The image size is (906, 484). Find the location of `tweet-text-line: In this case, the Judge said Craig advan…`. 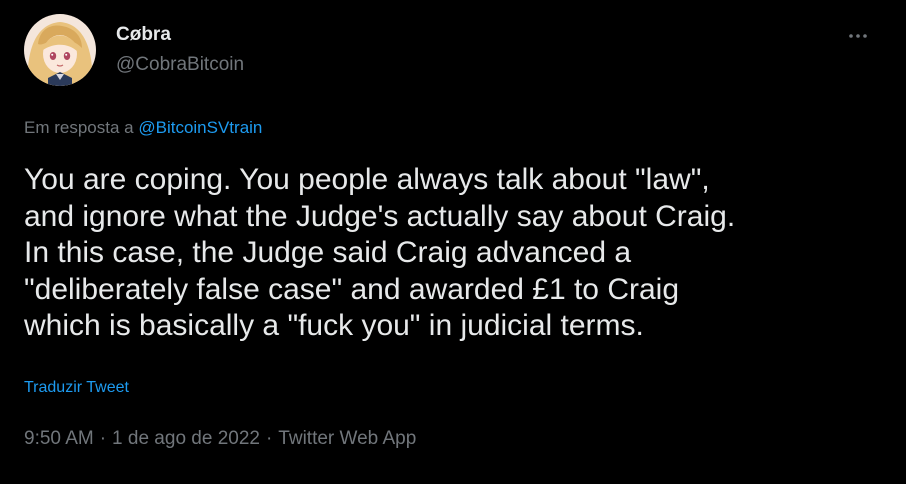

tweet-text-line: In this case, the Judge said Craig advan… is located at coordinates (328, 252).